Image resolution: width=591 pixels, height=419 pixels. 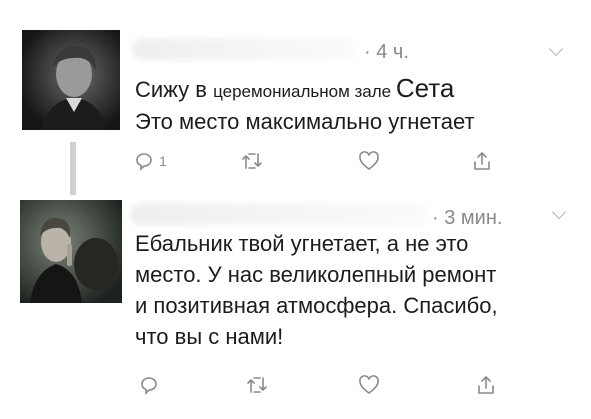 I want to click on tweet-text-line-2: место. У нас великолепный ремонт, so click(x=316, y=274).